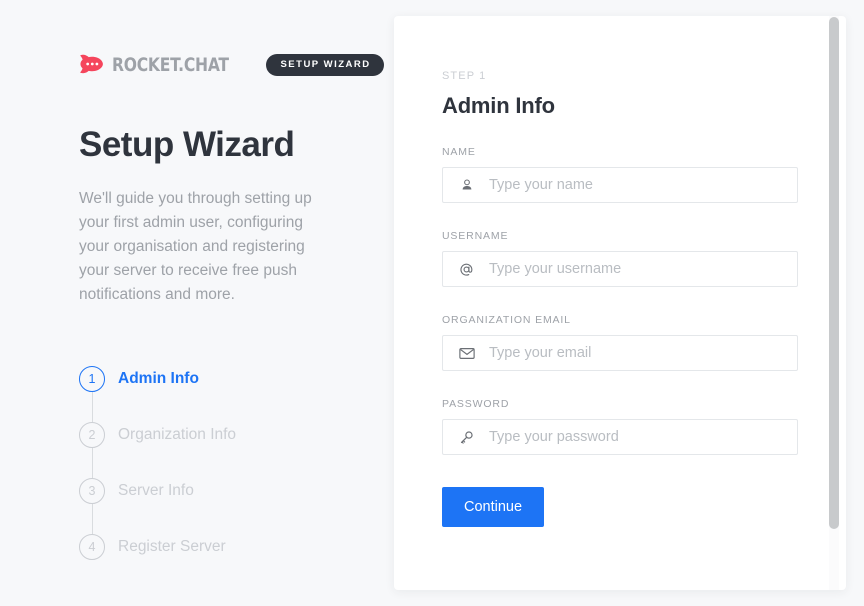 Image resolution: width=864 pixels, height=606 pixels. I want to click on form-step-eyebrow: STEP 1, so click(464, 76).